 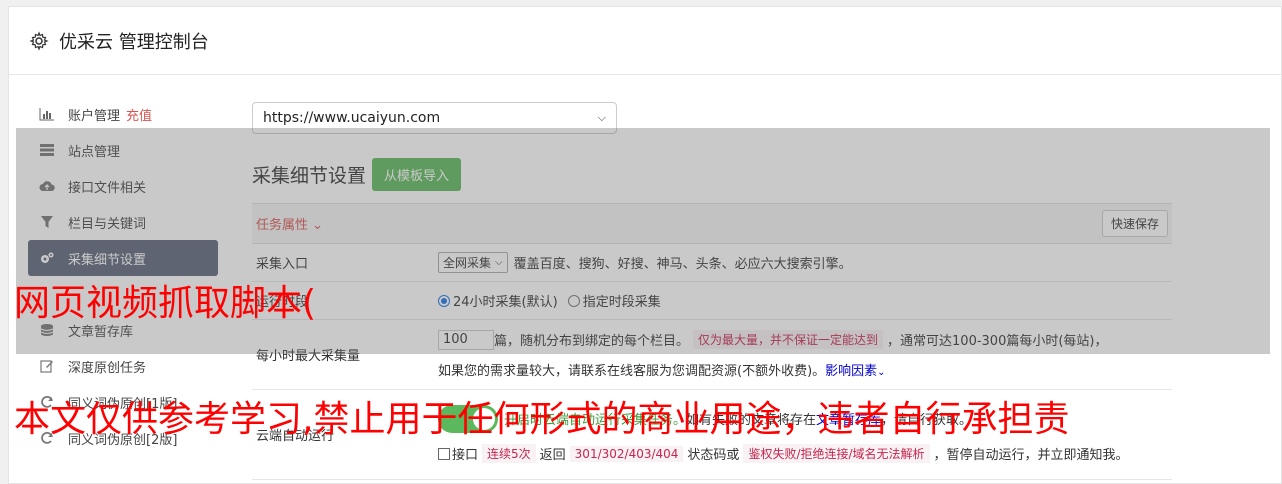 What do you see at coordinates (632, 371) in the screenshot?
I see `max-text-3: 如果您的需求量较大，请联系在线客服为您调配资源(不额外收费)。` at bounding box center [632, 371].